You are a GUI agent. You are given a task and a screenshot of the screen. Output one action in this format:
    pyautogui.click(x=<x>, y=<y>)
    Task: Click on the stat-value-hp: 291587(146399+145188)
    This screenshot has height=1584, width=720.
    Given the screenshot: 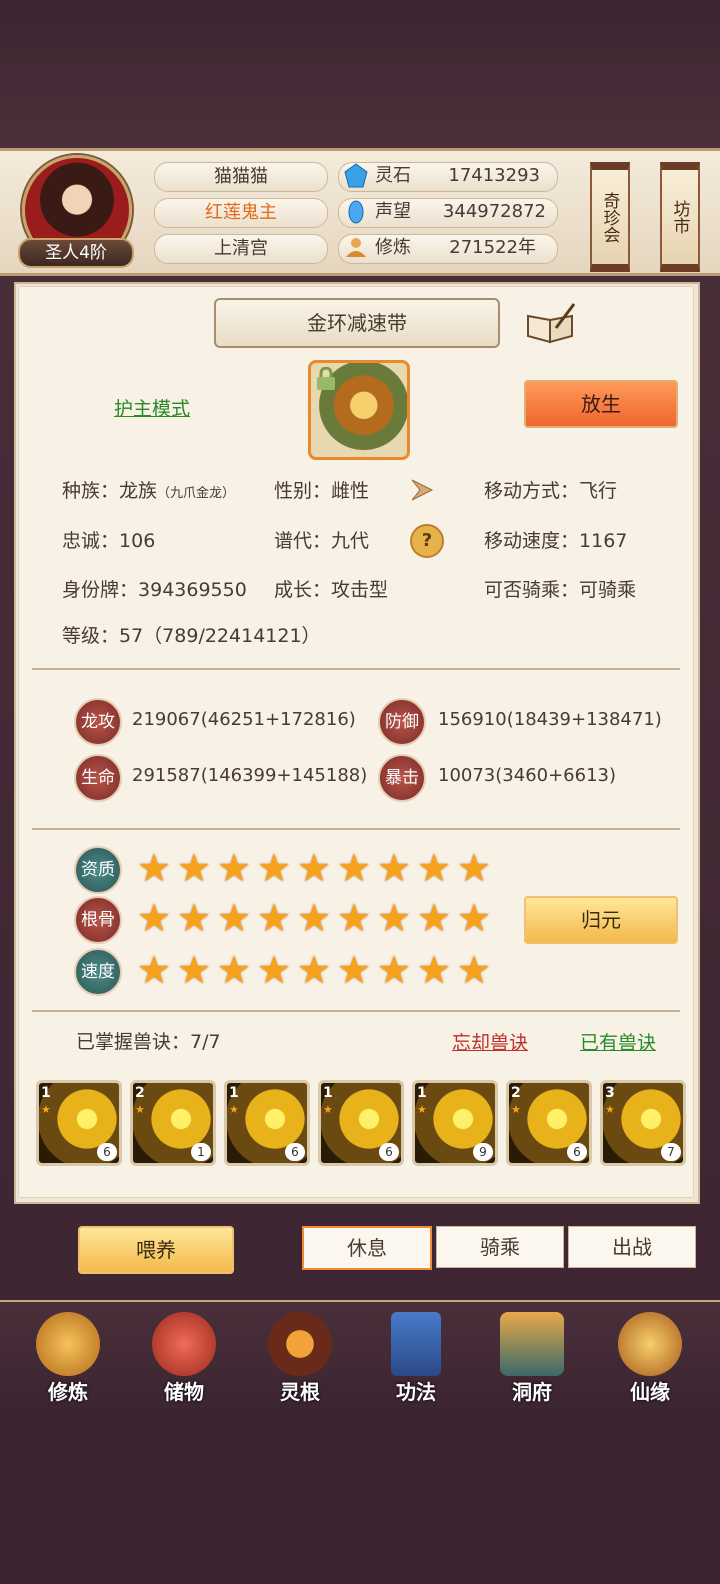 What is the action you would take?
    pyautogui.click(x=250, y=775)
    